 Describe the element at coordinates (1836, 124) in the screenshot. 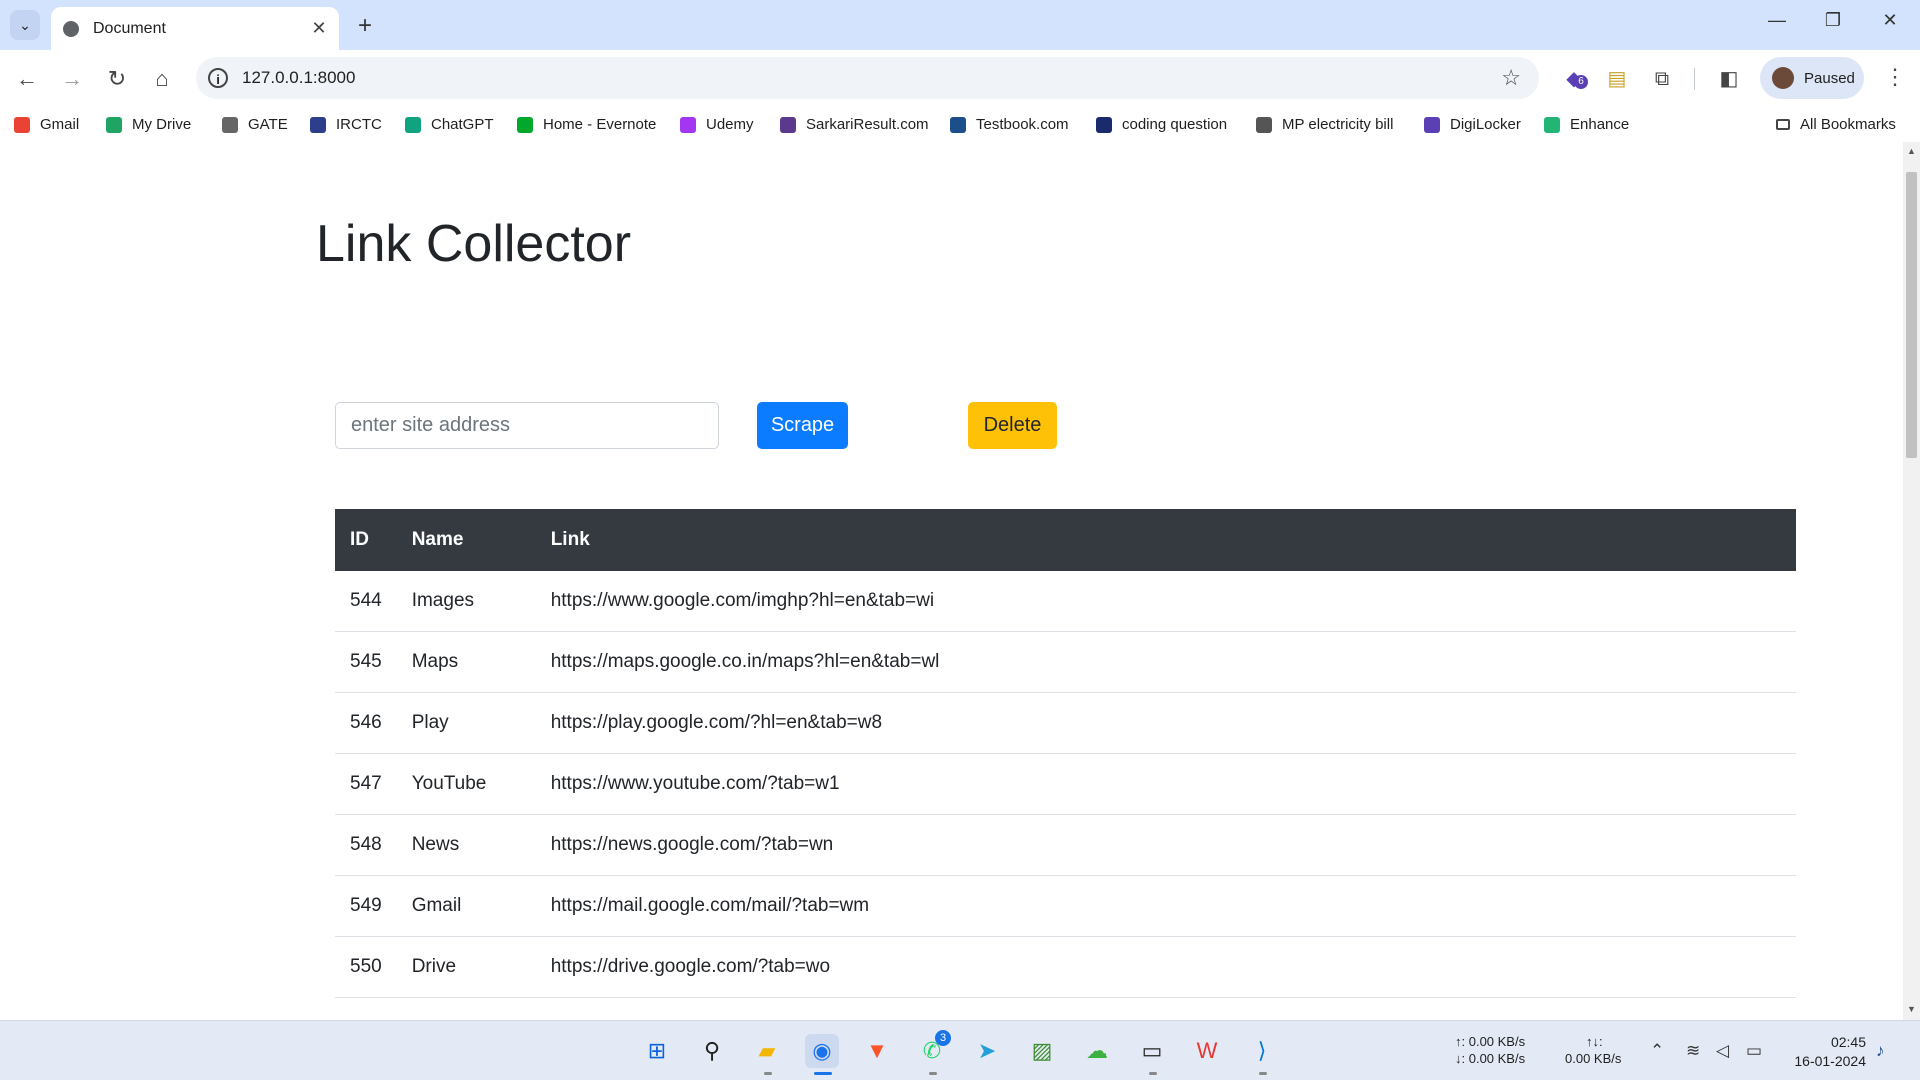

I see `all-bookmarks-button: All Bookmarks` at that location.